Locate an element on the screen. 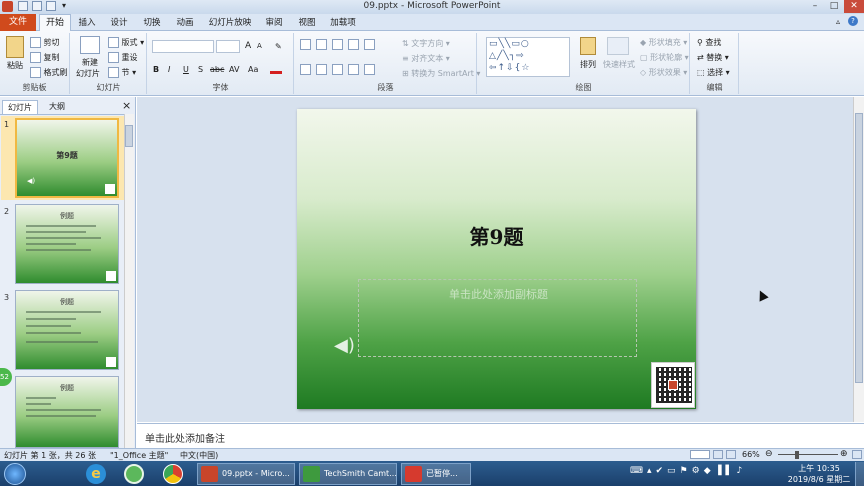 The height and width of the screenshot is (486, 864). speaker-icon: ◀) is located at coordinates (344, 345).